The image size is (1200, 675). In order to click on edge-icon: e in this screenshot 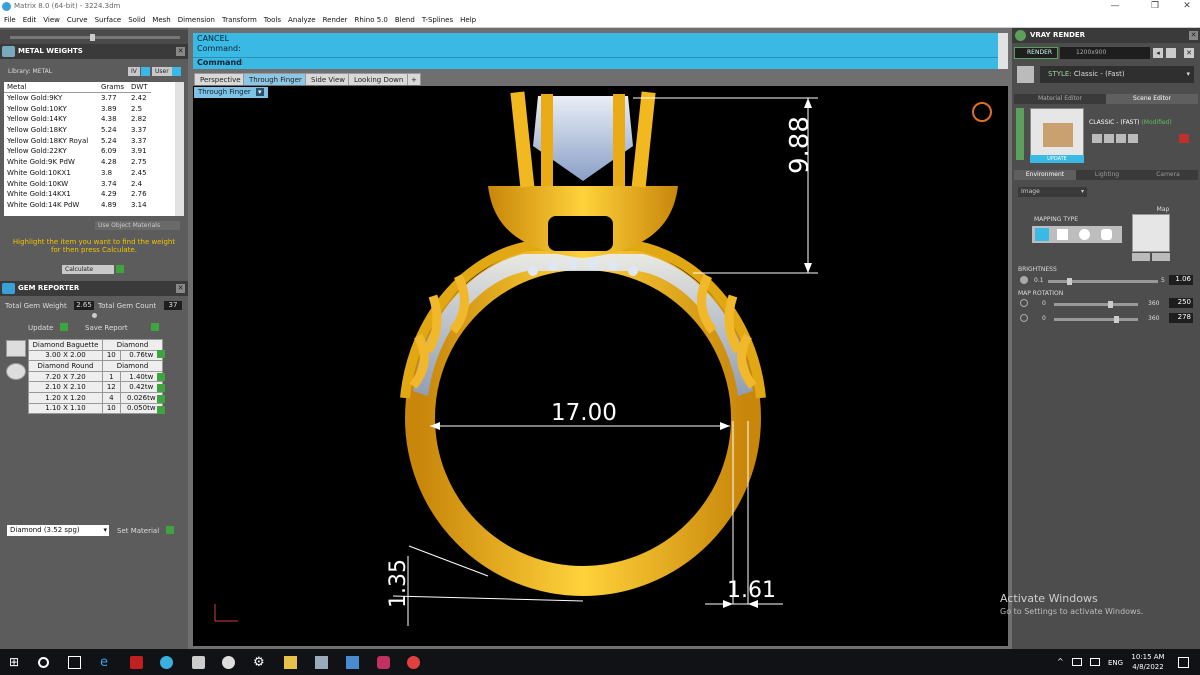, I will do `click(106, 662)`.